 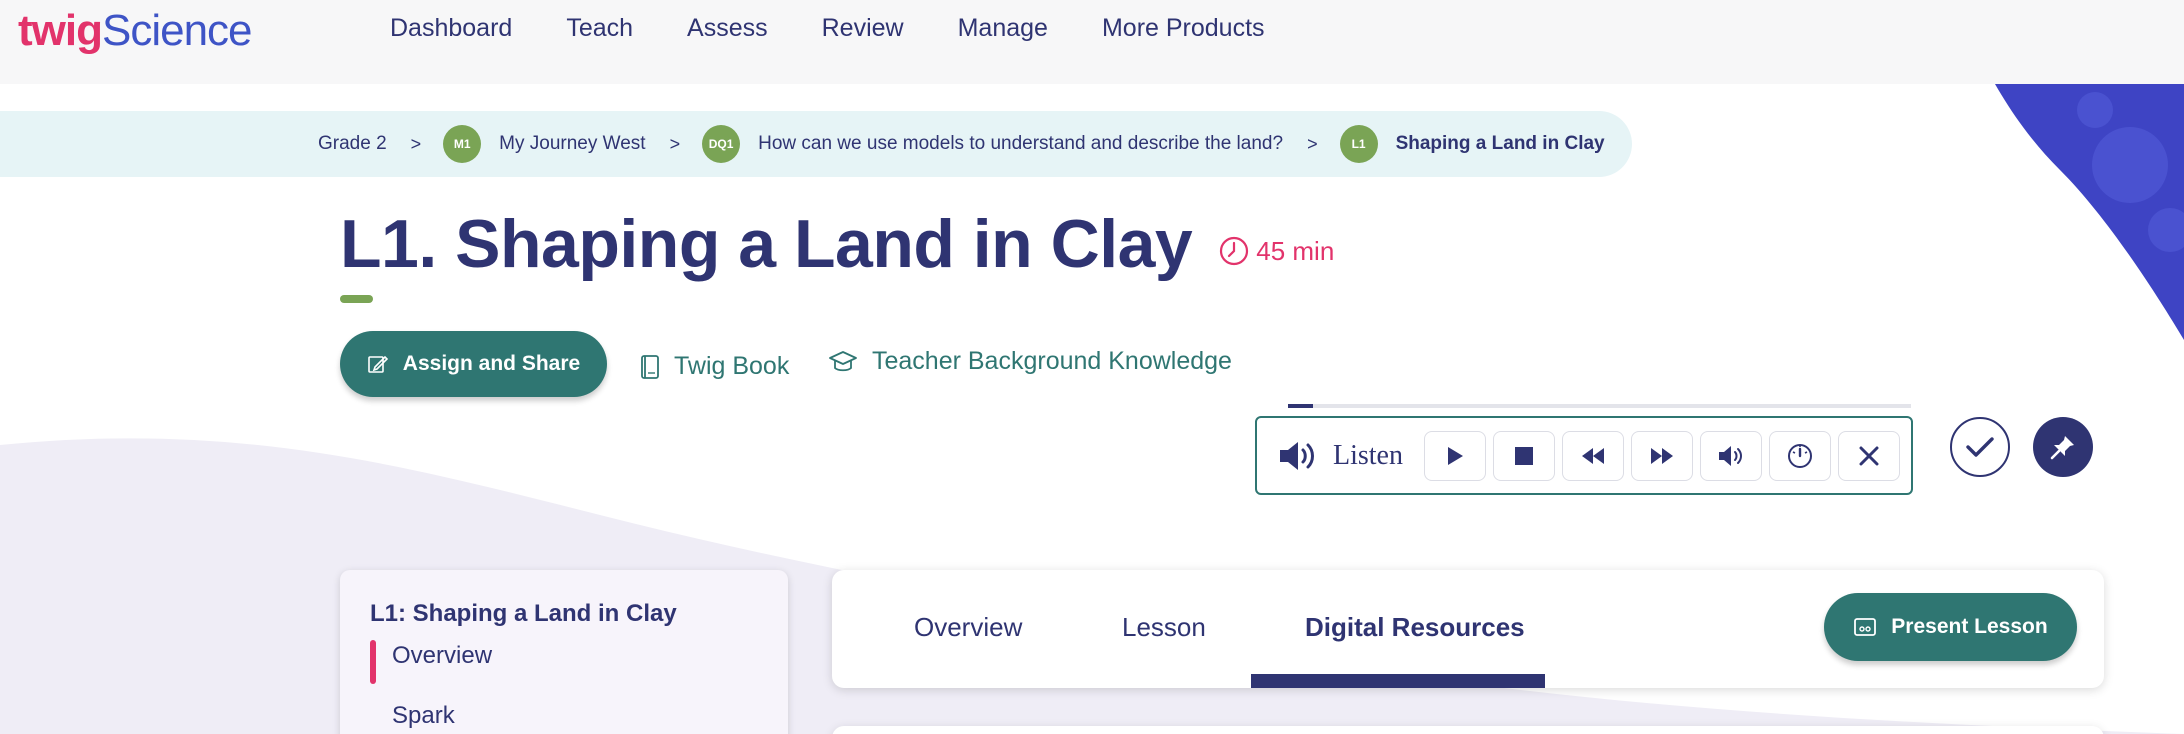 What do you see at coordinates (352, 144) in the screenshot?
I see `breadcrumb-grade: Grade 2` at bounding box center [352, 144].